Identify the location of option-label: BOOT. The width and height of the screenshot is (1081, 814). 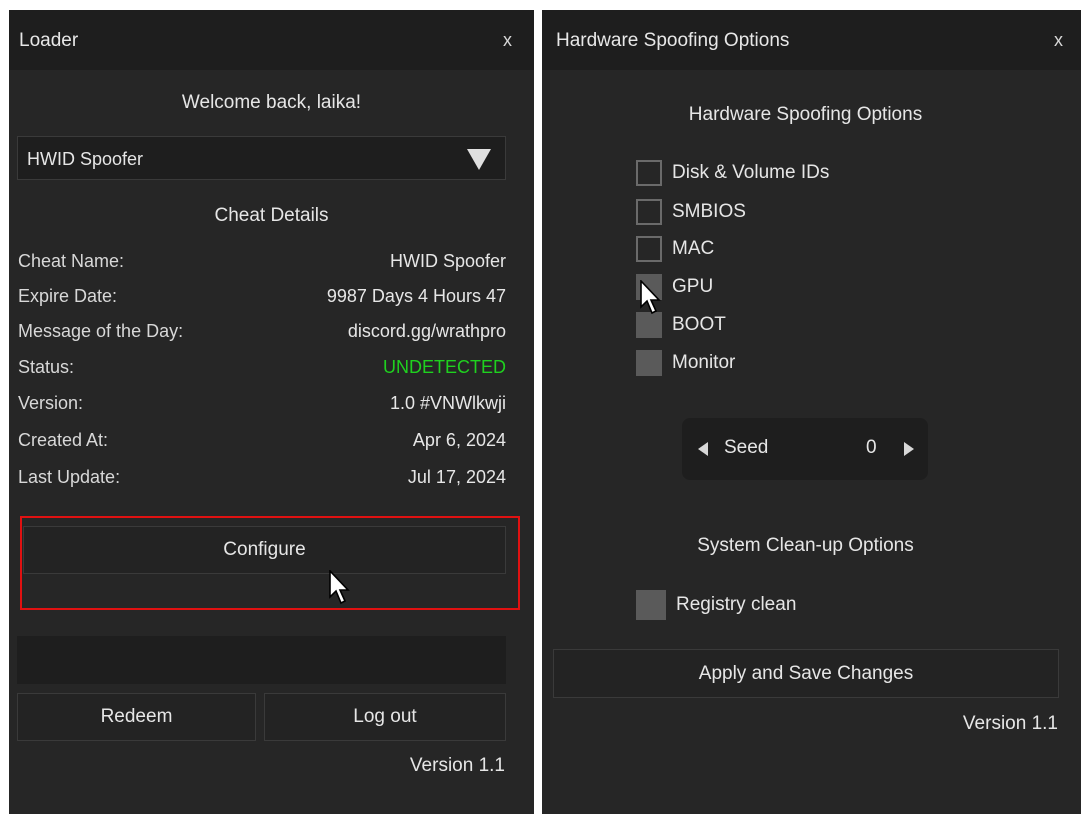
(699, 324).